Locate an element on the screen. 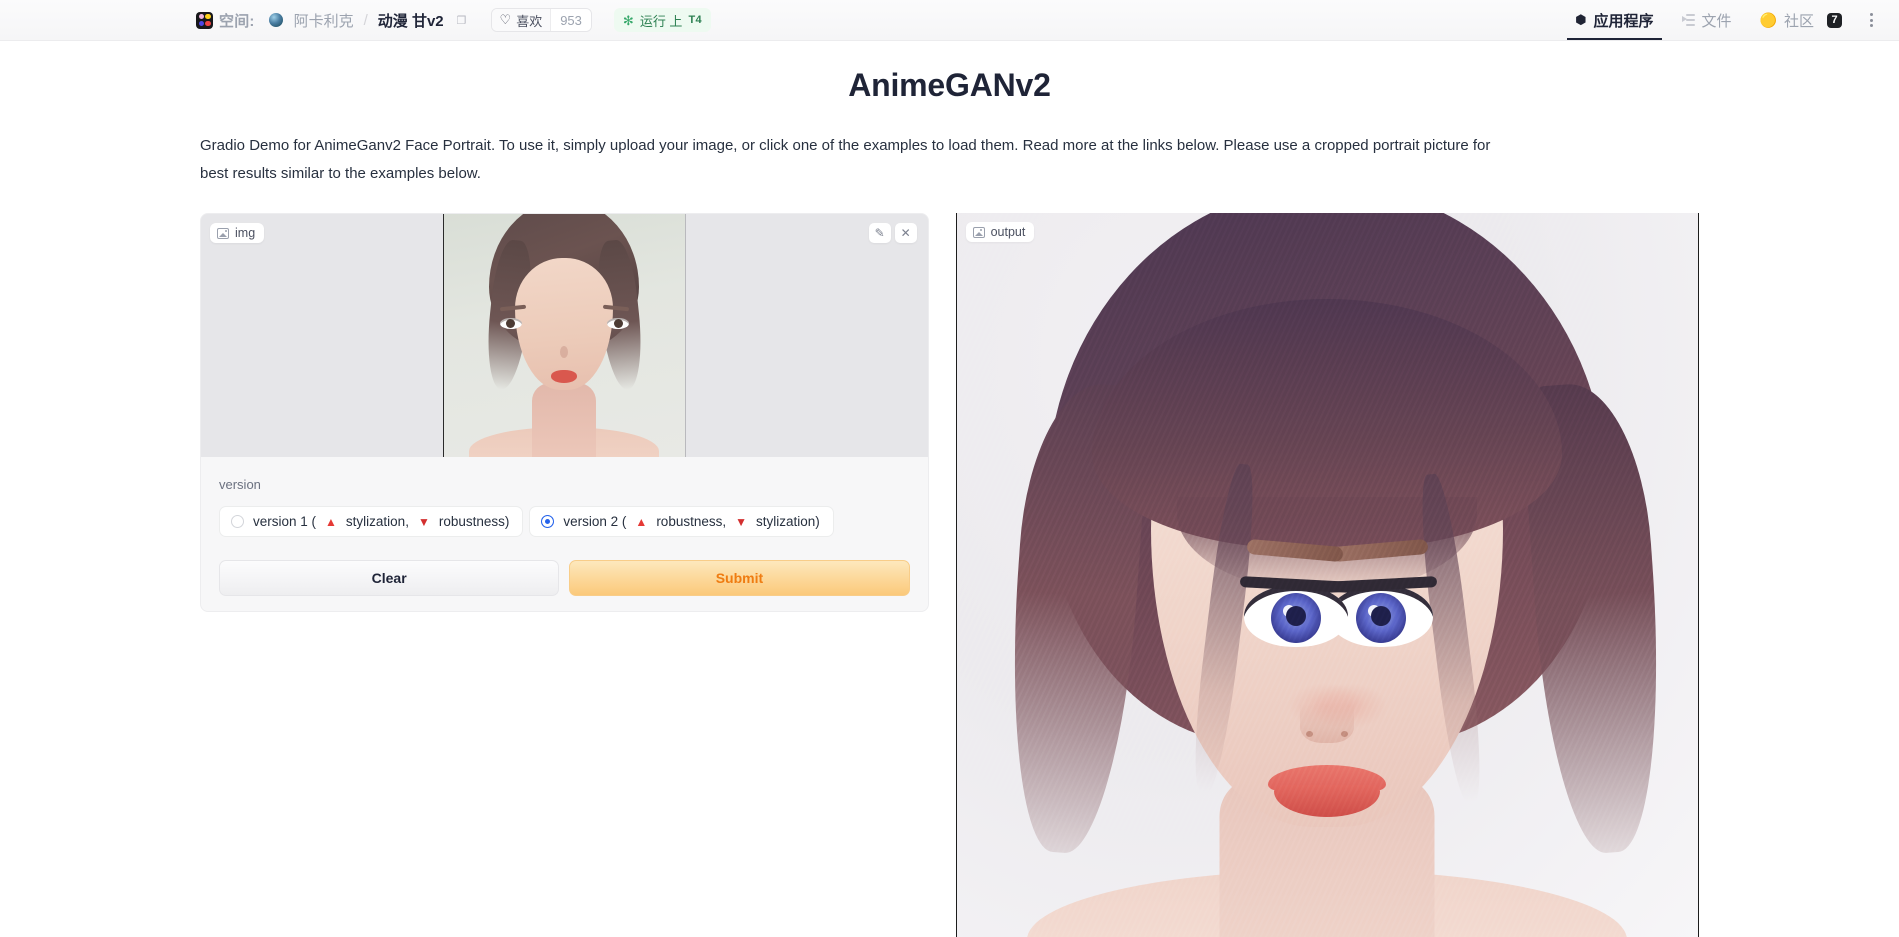 The image size is (1899, 937). radio-version-1-dot is located at coordinates (237, 521).